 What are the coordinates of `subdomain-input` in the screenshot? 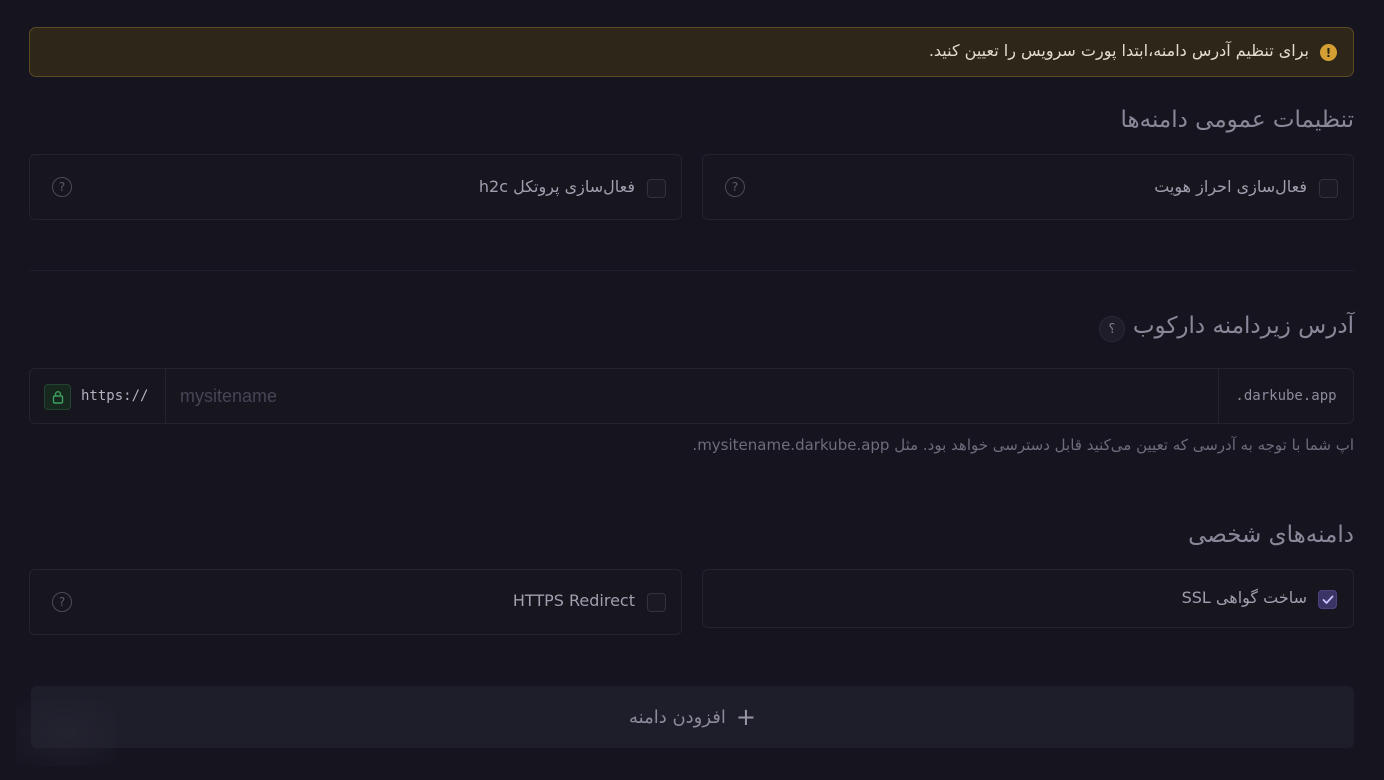 It's located at (695, 396).